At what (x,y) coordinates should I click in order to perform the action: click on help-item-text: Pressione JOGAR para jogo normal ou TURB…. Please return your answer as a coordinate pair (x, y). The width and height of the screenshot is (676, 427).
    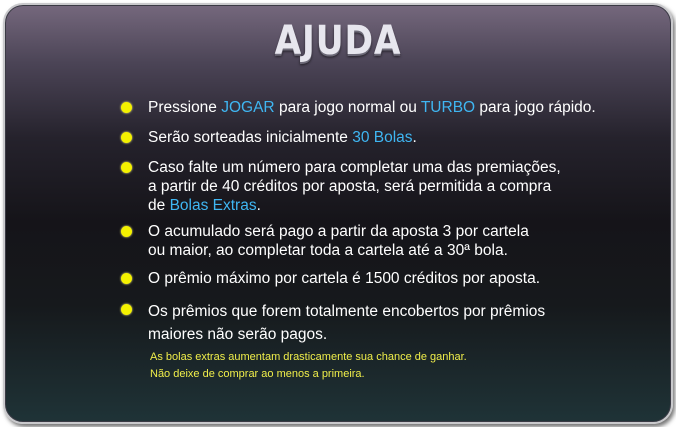
    Looking at the image, I should click on (372, 107).